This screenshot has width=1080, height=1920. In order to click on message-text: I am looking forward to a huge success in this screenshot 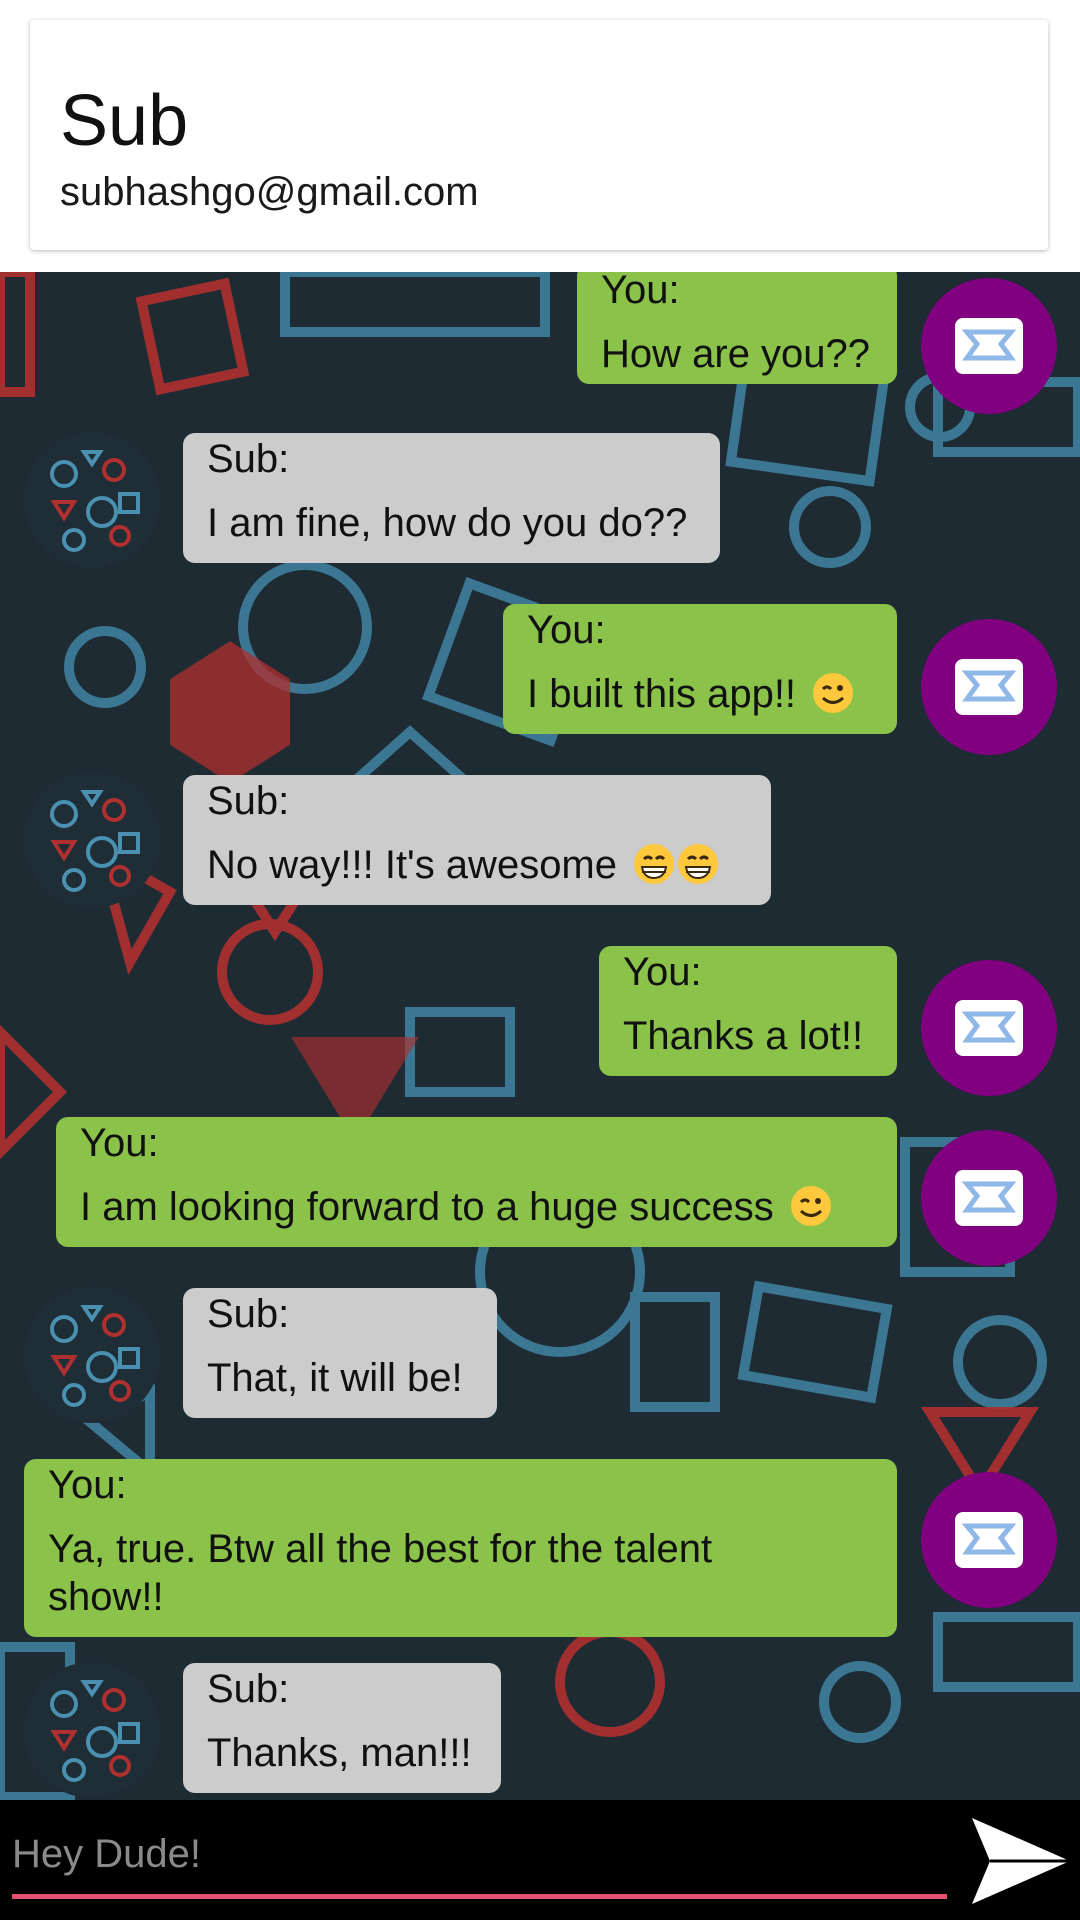, I will do `click(427, 1207)`.